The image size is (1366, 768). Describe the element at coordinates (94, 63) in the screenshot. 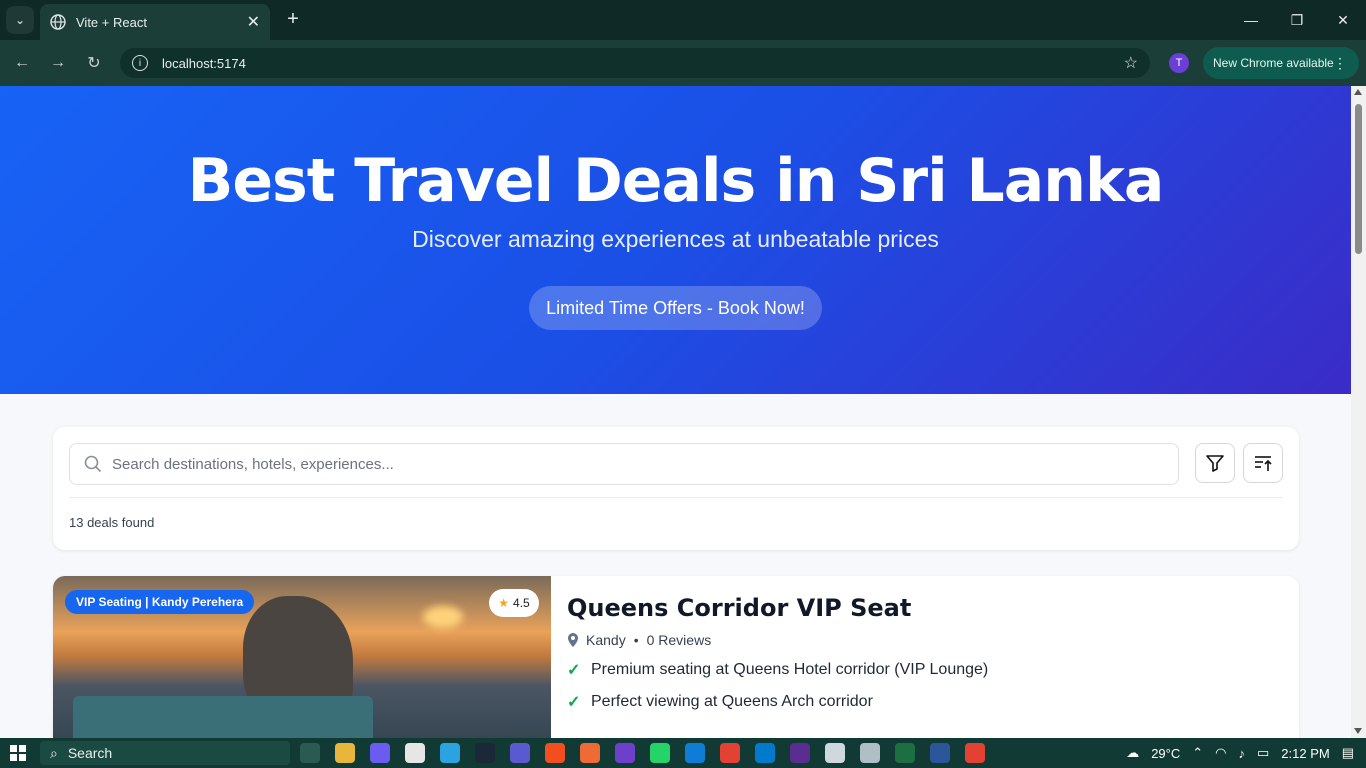

I see `reload-button: ↻` at that location.